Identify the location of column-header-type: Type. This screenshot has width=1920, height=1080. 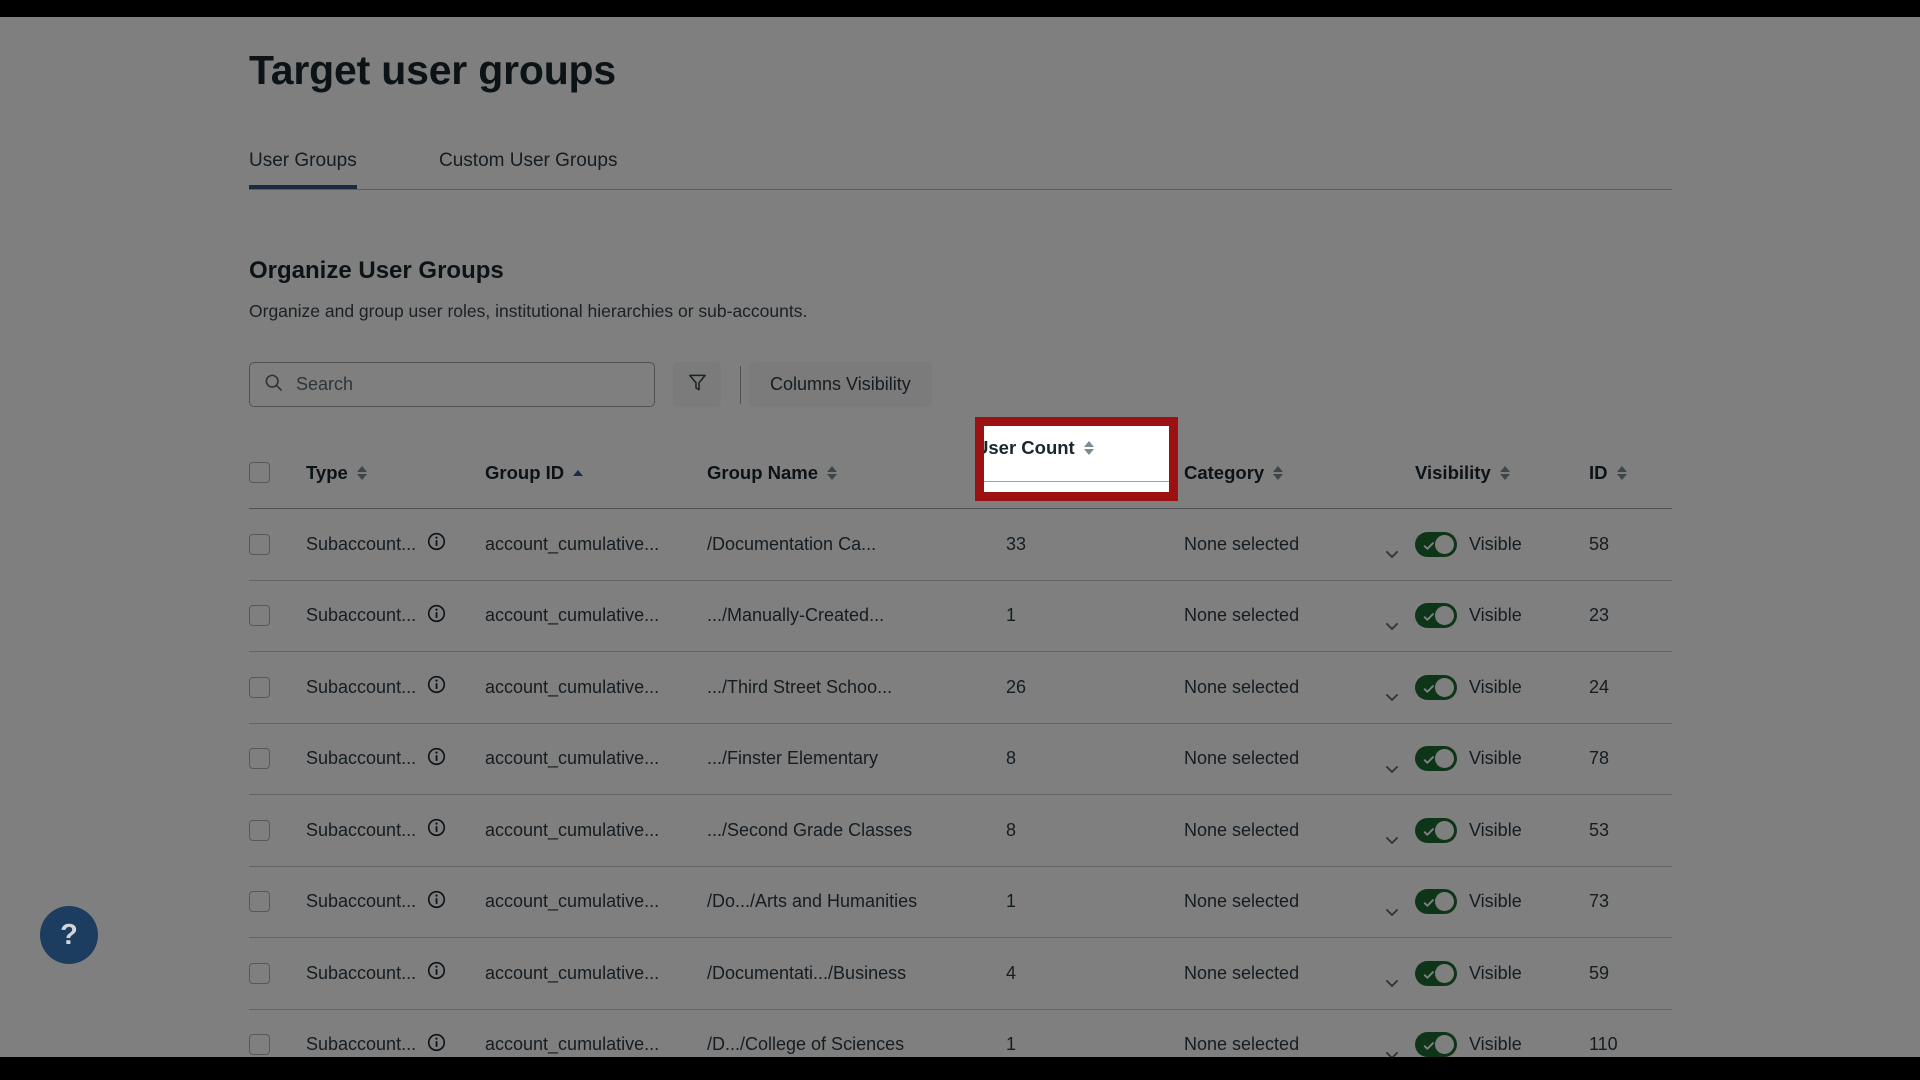
(336, 473).